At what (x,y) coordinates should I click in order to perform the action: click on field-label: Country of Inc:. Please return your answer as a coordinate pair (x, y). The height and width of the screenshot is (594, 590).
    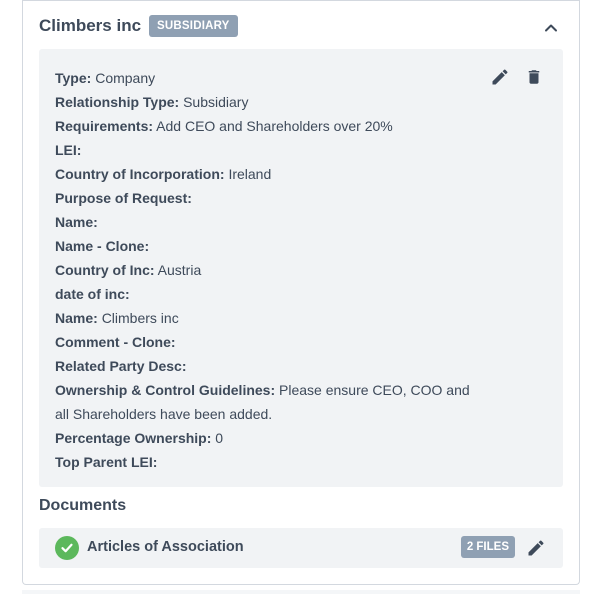
    Looking at the image, I should click on (105, 270).